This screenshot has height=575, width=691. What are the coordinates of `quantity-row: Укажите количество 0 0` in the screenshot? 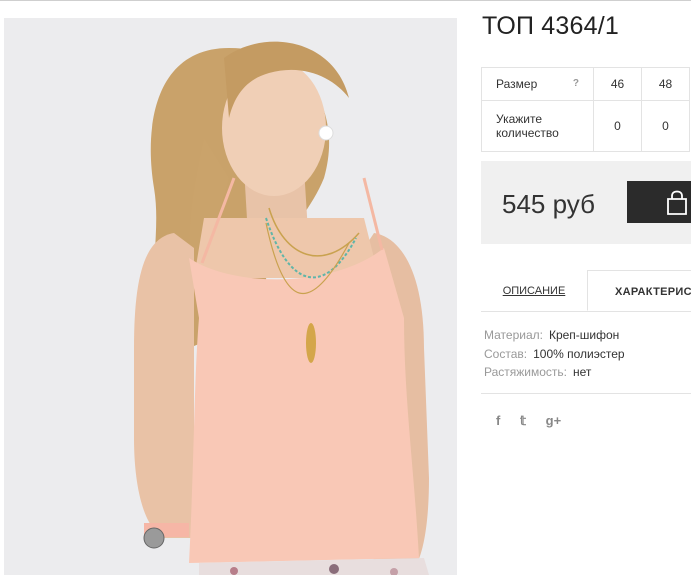 It's located at (585, 126).